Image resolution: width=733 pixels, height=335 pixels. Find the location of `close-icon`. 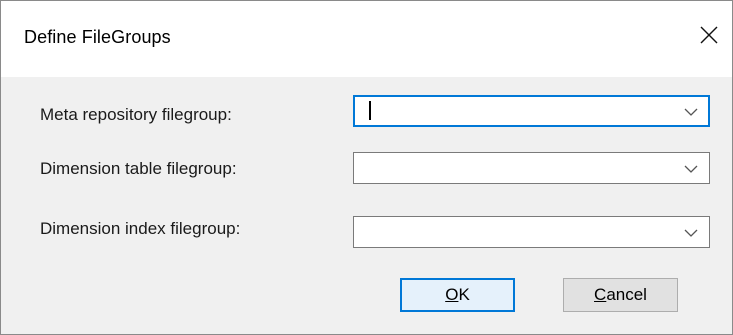

close-icon is located at coordinates (709, 35).